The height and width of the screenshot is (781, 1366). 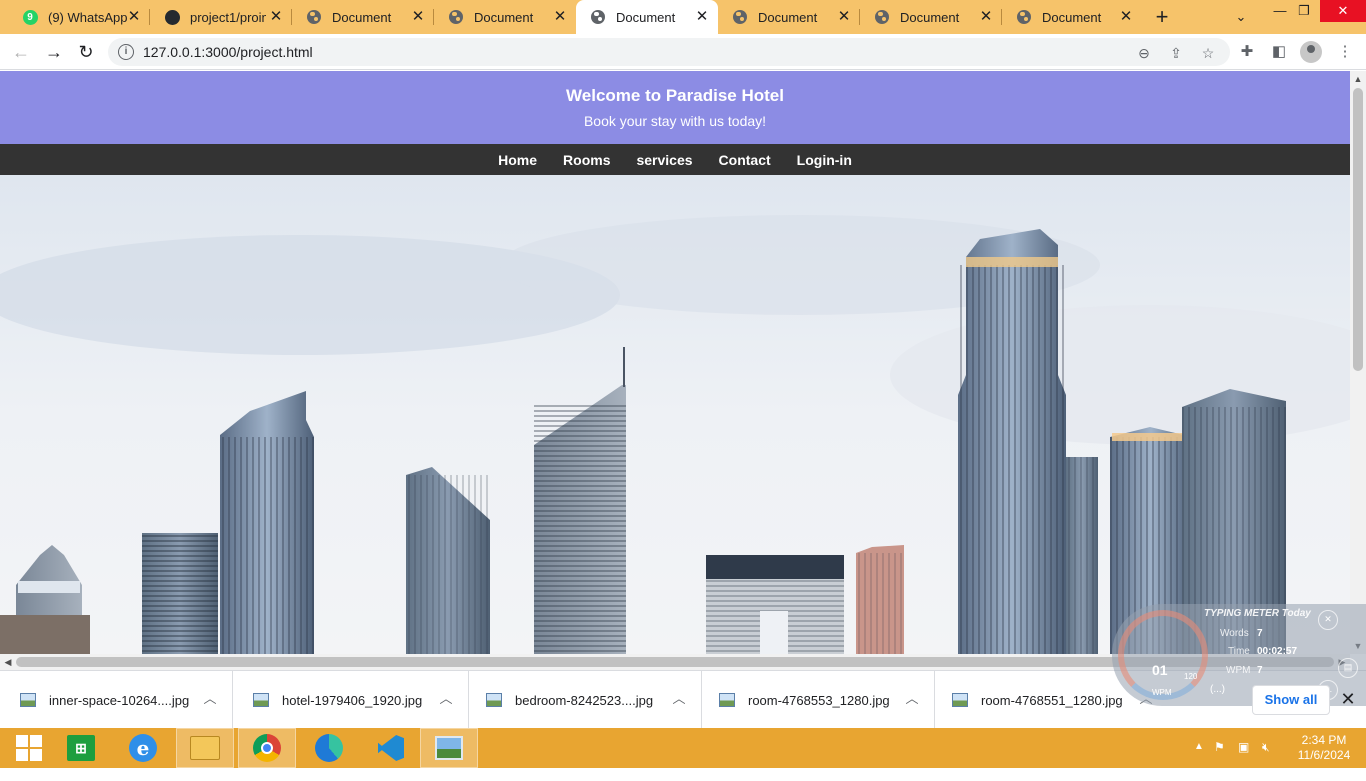 What do you see at coordinates (329, 748) in the screenshot?
I see `taskbar-edge` at bounding box center [329, 748].